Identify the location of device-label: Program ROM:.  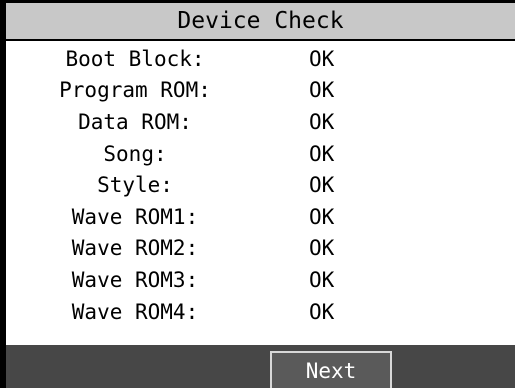
(135, 90).